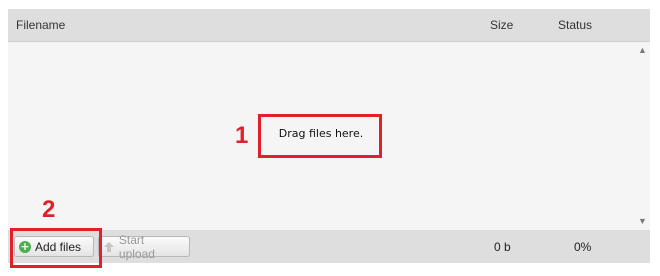 The width and height of the screenshot is (660, 276). Describe the element at coordinates (583, 247) in the screenshot. I see `total-status: 0%` at that location.